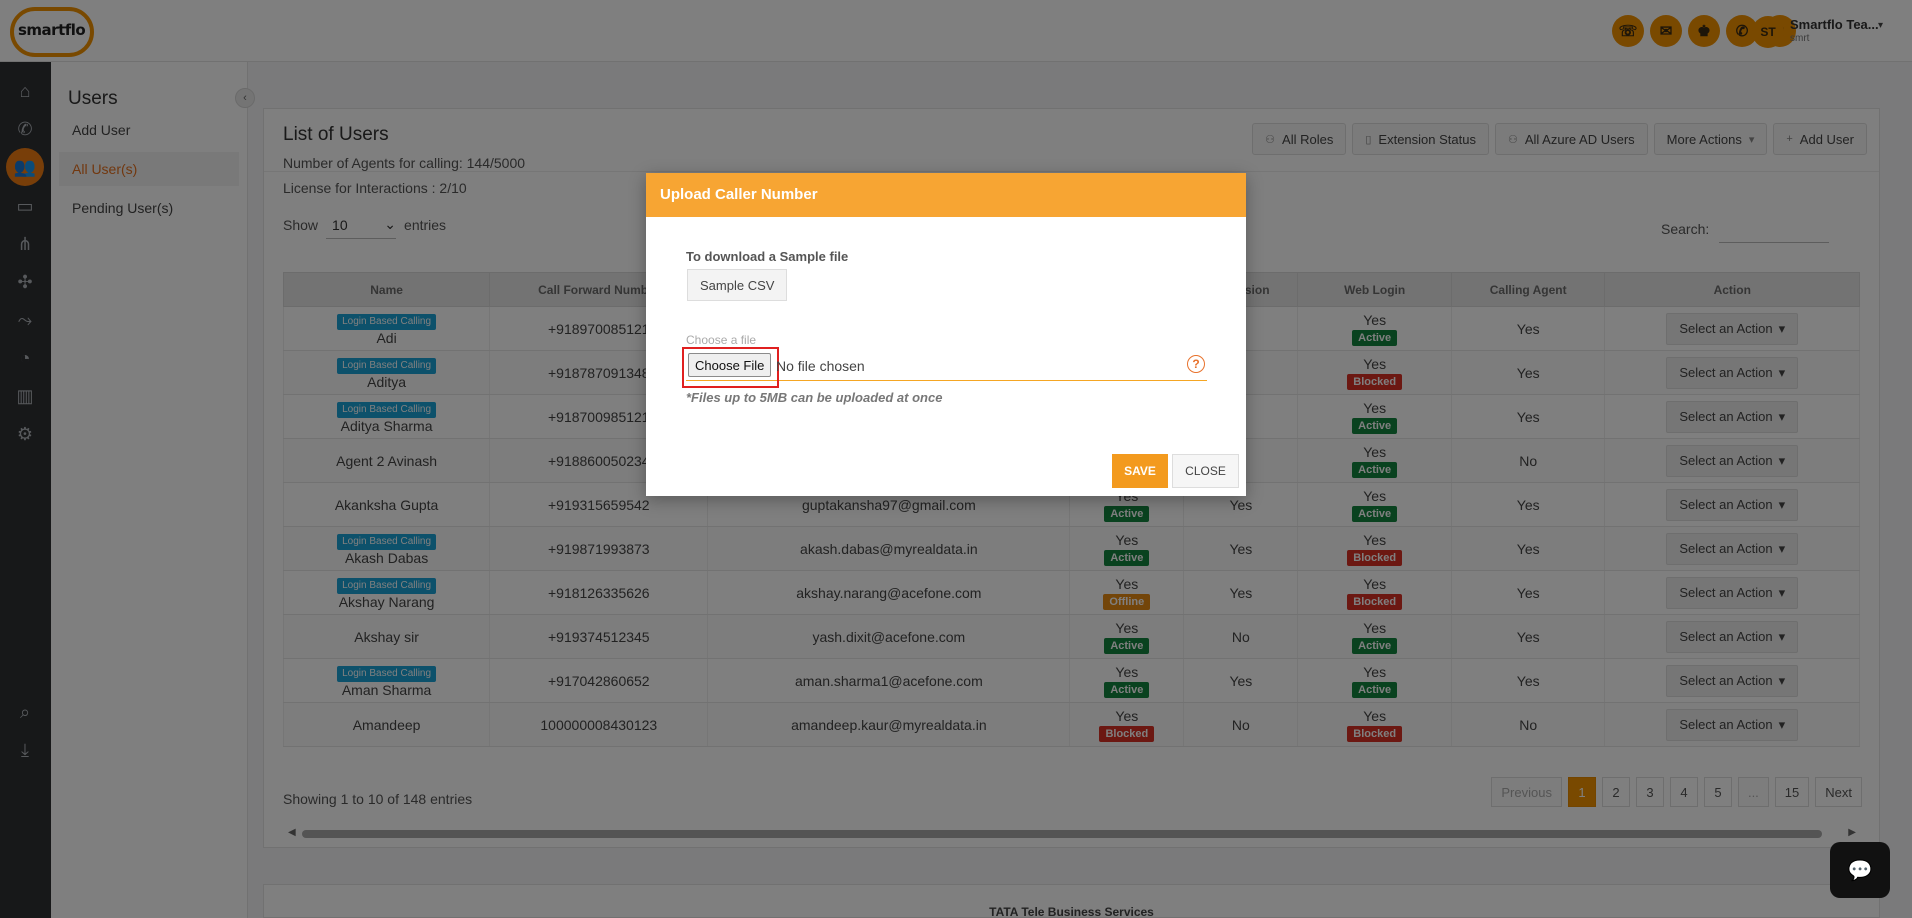 The height and width of the screenshot is (918, 1912). What do you see at coordinates (944, 367) in the screenshot?
I see `file-input-field: Choose File No file chosen ?` at bounding box center [944, 367].